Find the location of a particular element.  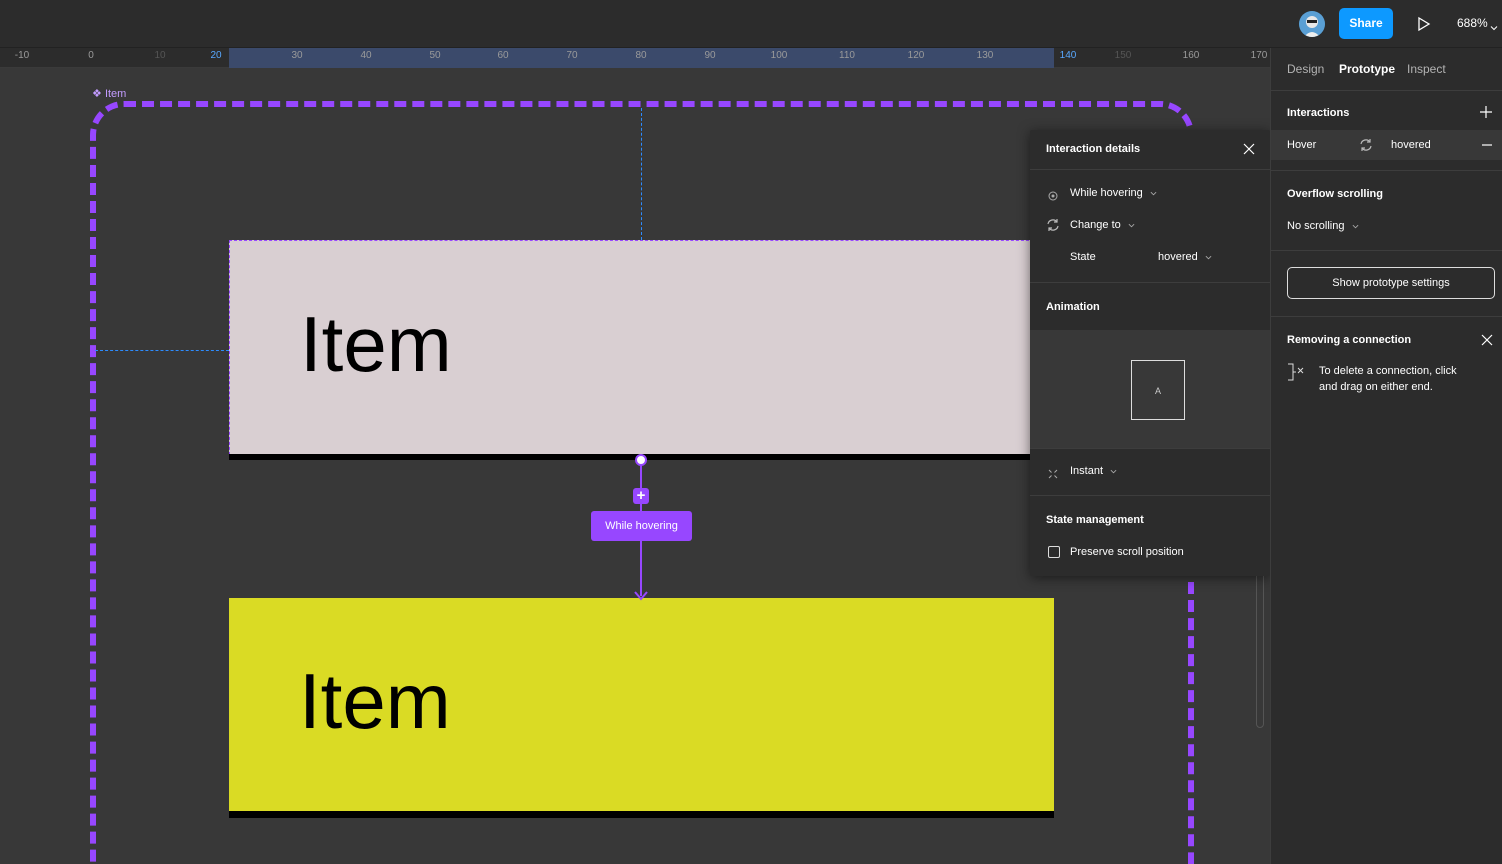

state-management-title: State management is located at coordinates (1095, 520).